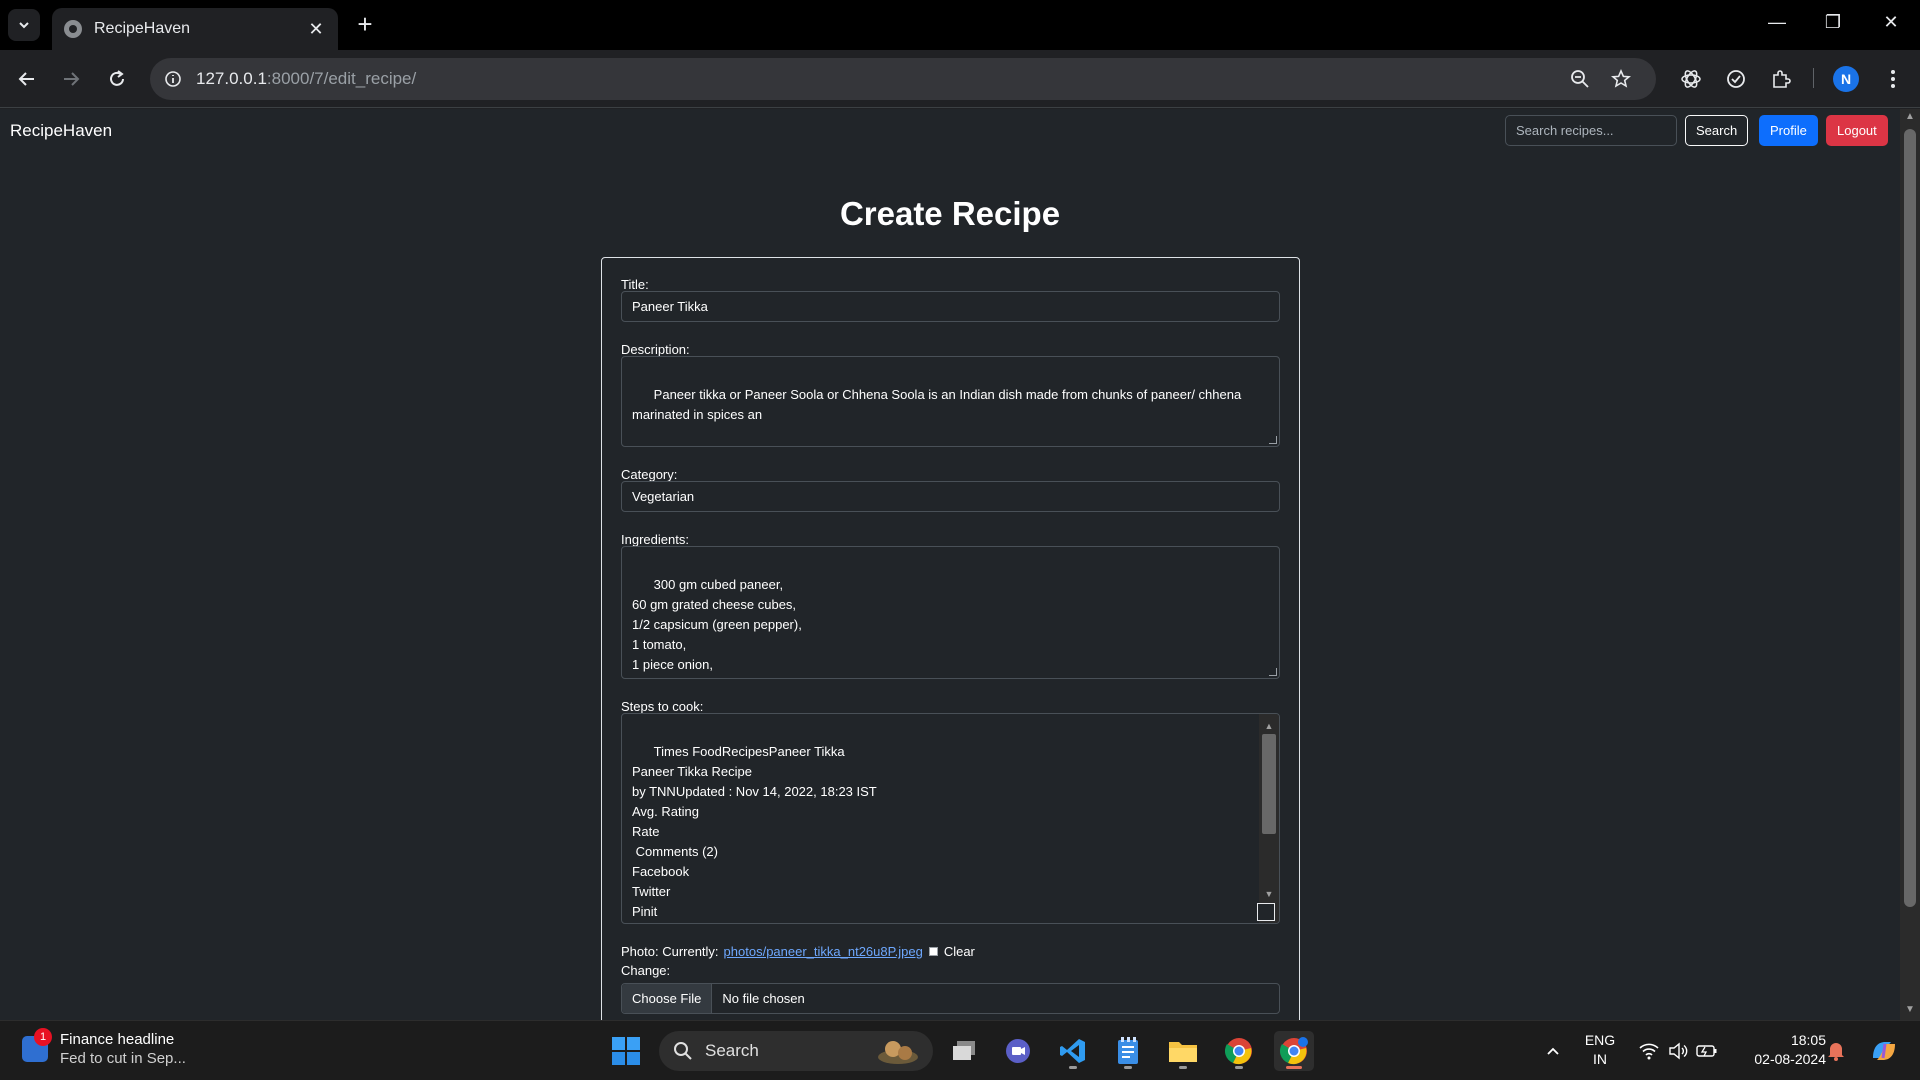 This screenshot has height=1080, width=1920. I want to click on browser-toolbar: 127.0.0.1:8000/7/edit_recipe/ N, so click(960, 79).